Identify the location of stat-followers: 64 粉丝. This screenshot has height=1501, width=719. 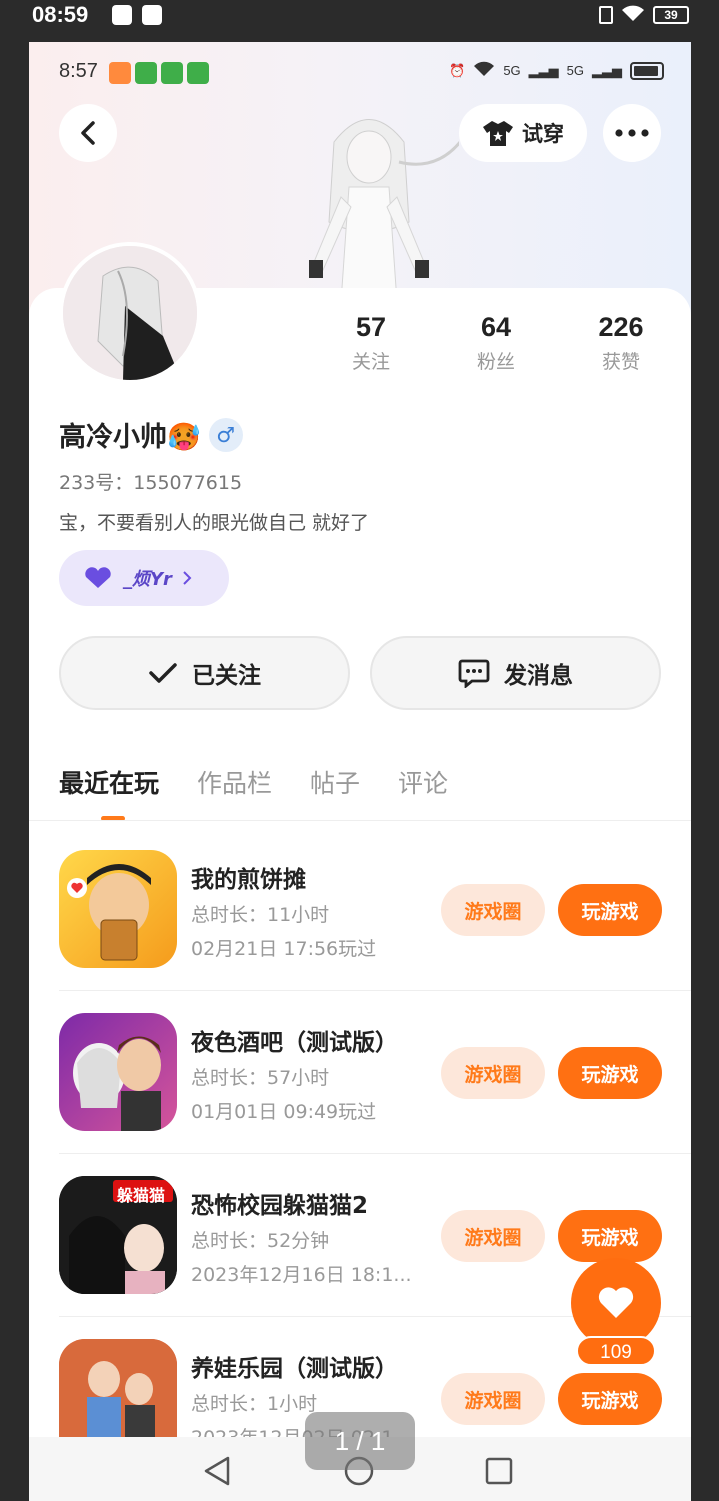
(496, 343).